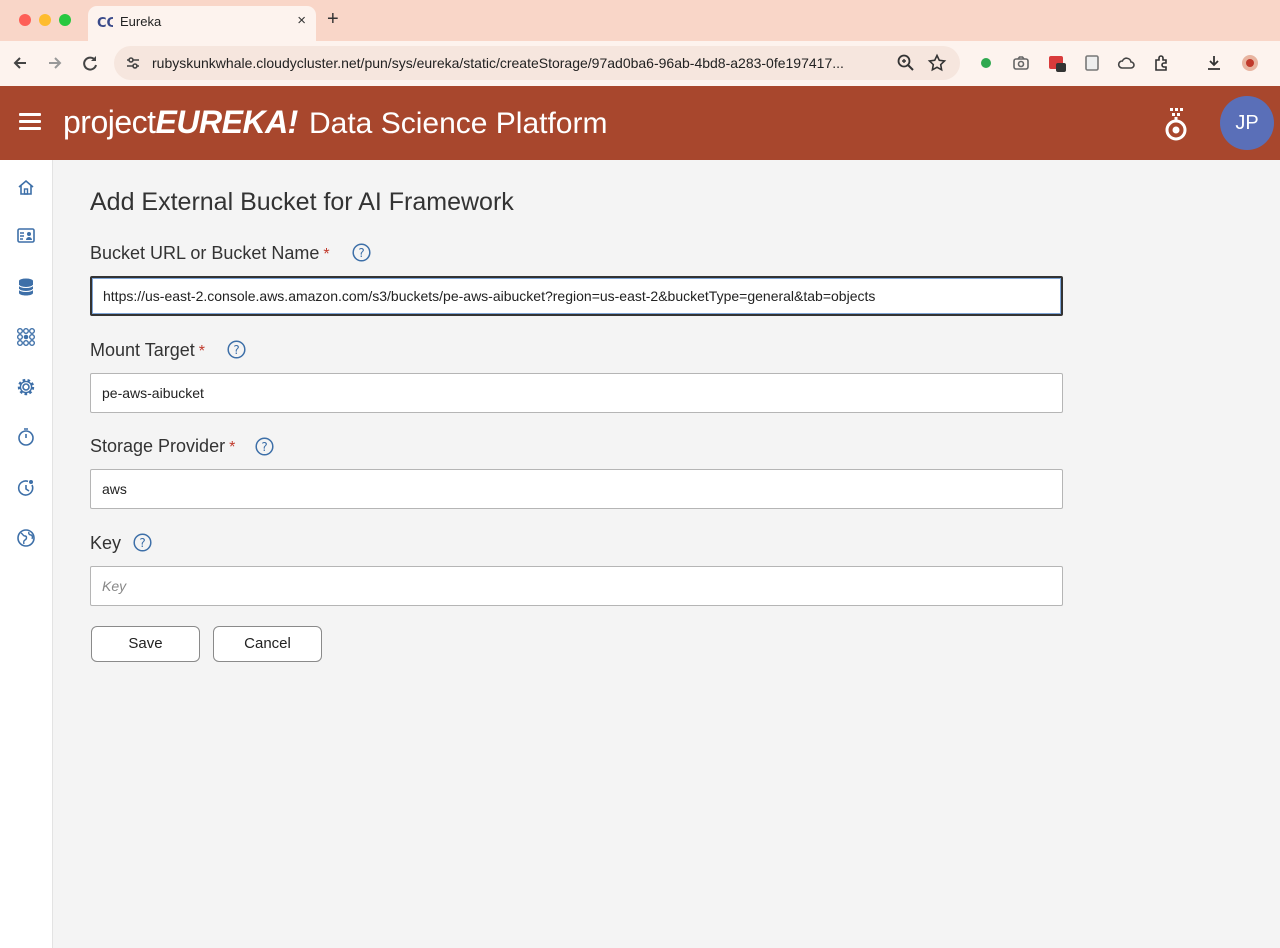 Image resolution: width=1280 pixels, height=948 pixels. I want to click on site-settings-icon, so click(133, 63).